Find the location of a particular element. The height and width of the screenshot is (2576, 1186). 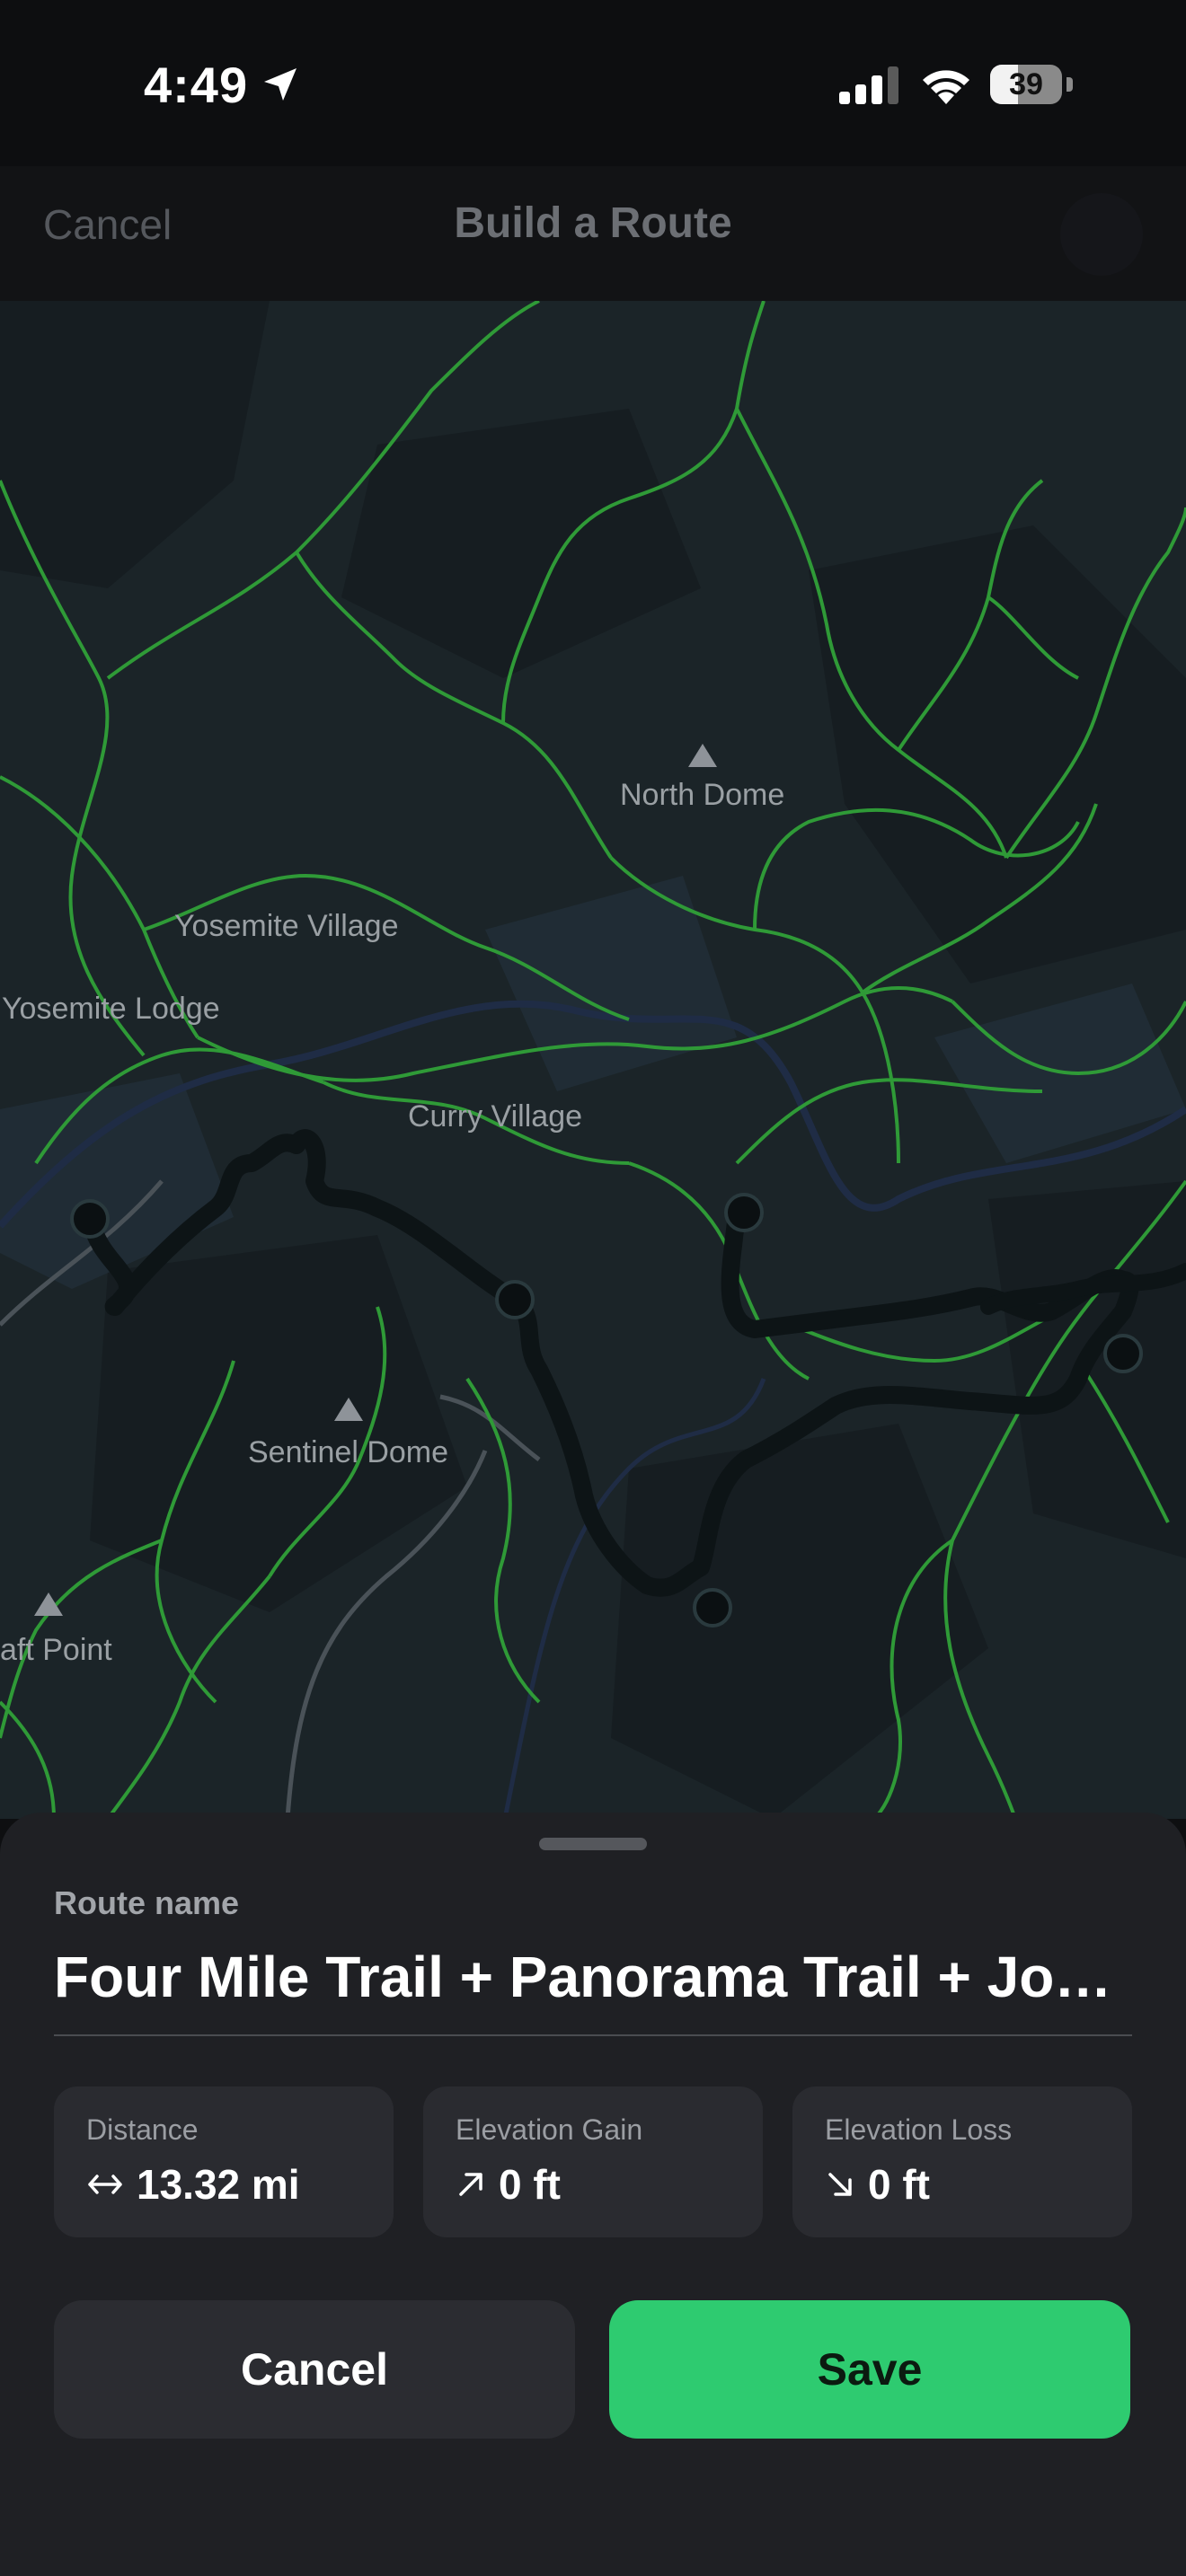

location-arrow-icon is located at coordinates (280, 86).